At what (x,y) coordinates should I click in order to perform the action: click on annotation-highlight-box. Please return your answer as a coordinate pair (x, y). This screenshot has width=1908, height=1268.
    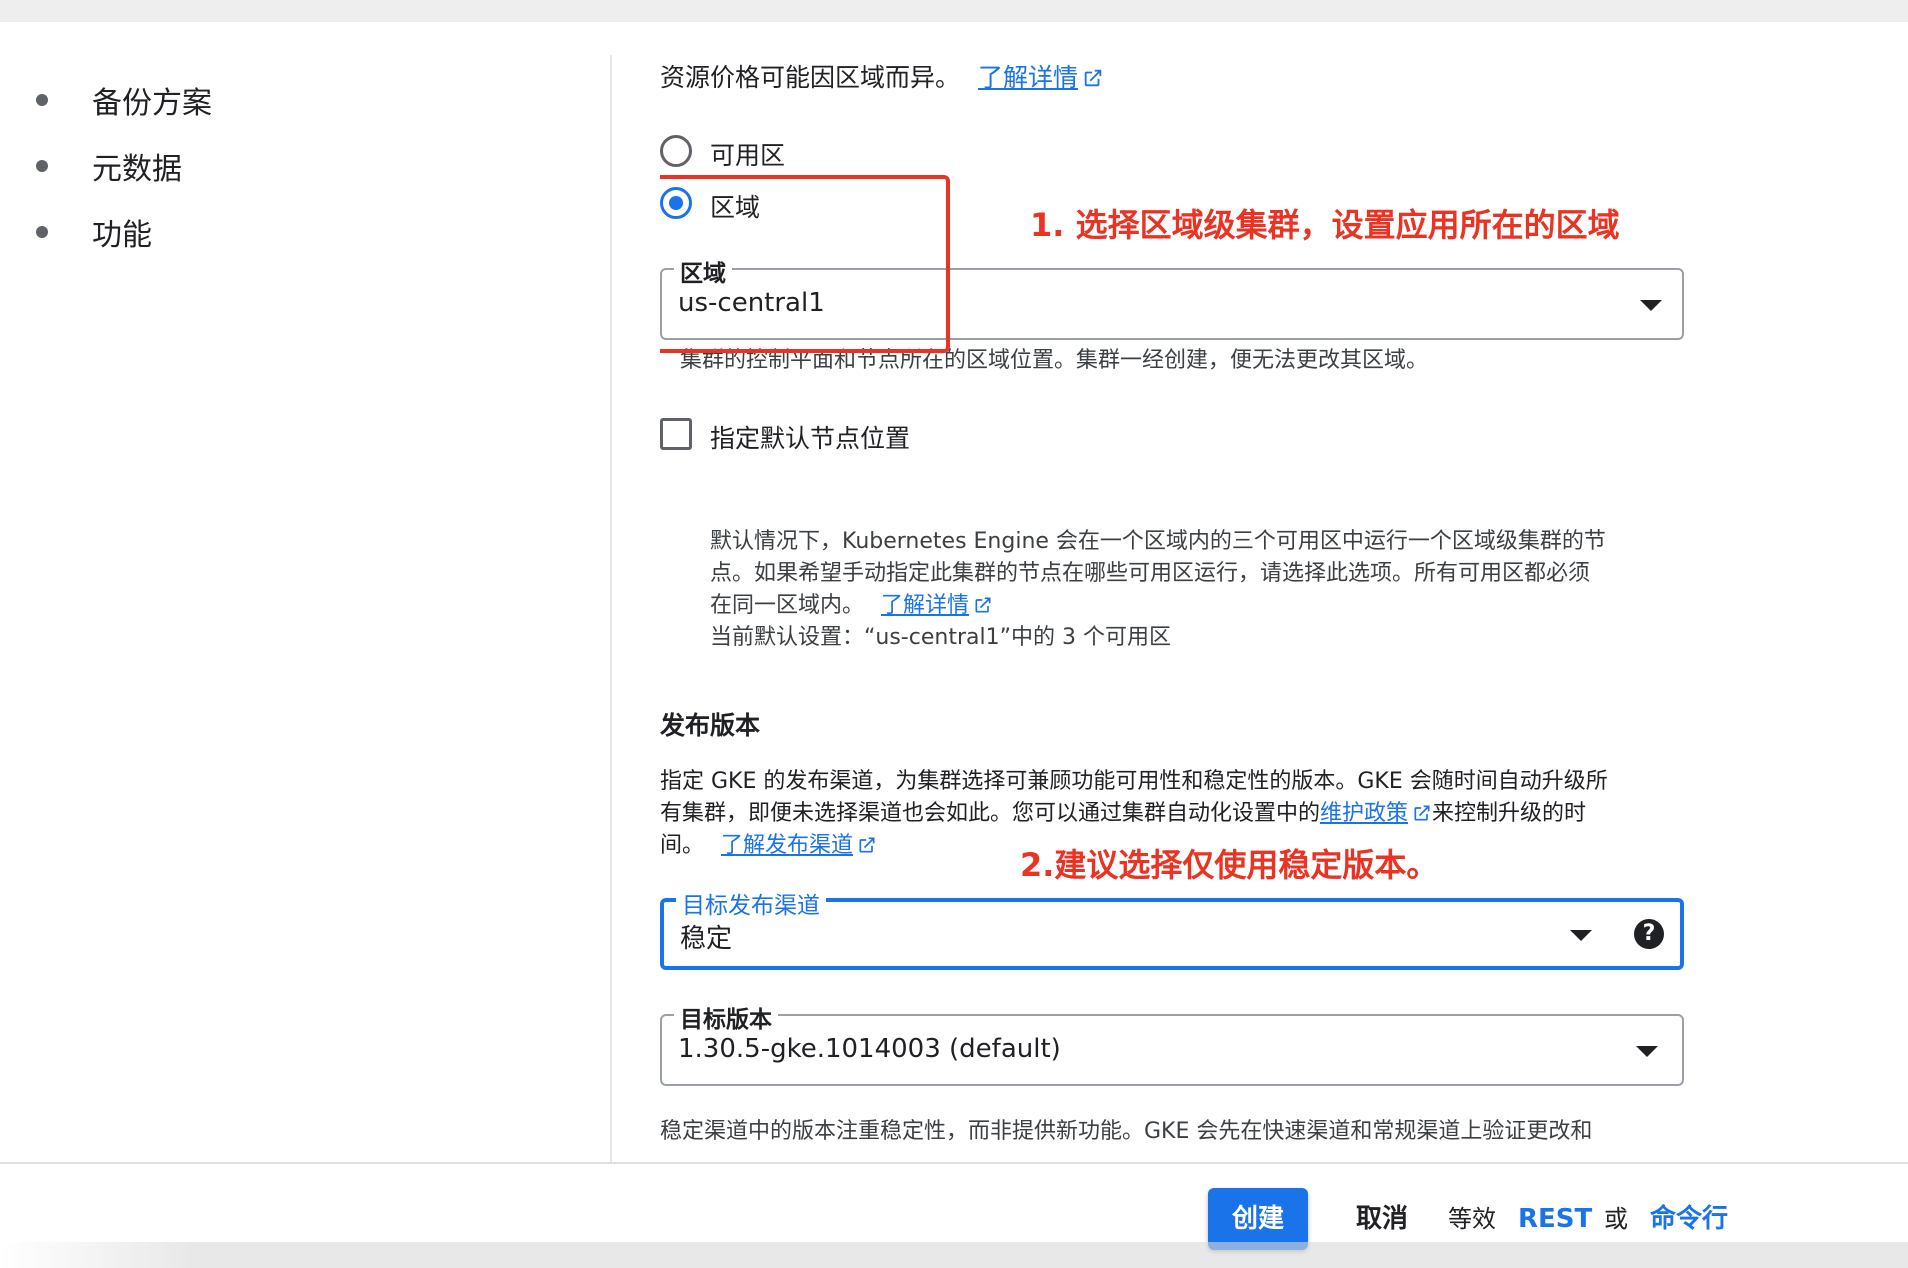
    Looking at the image, I should click on (805, 264).